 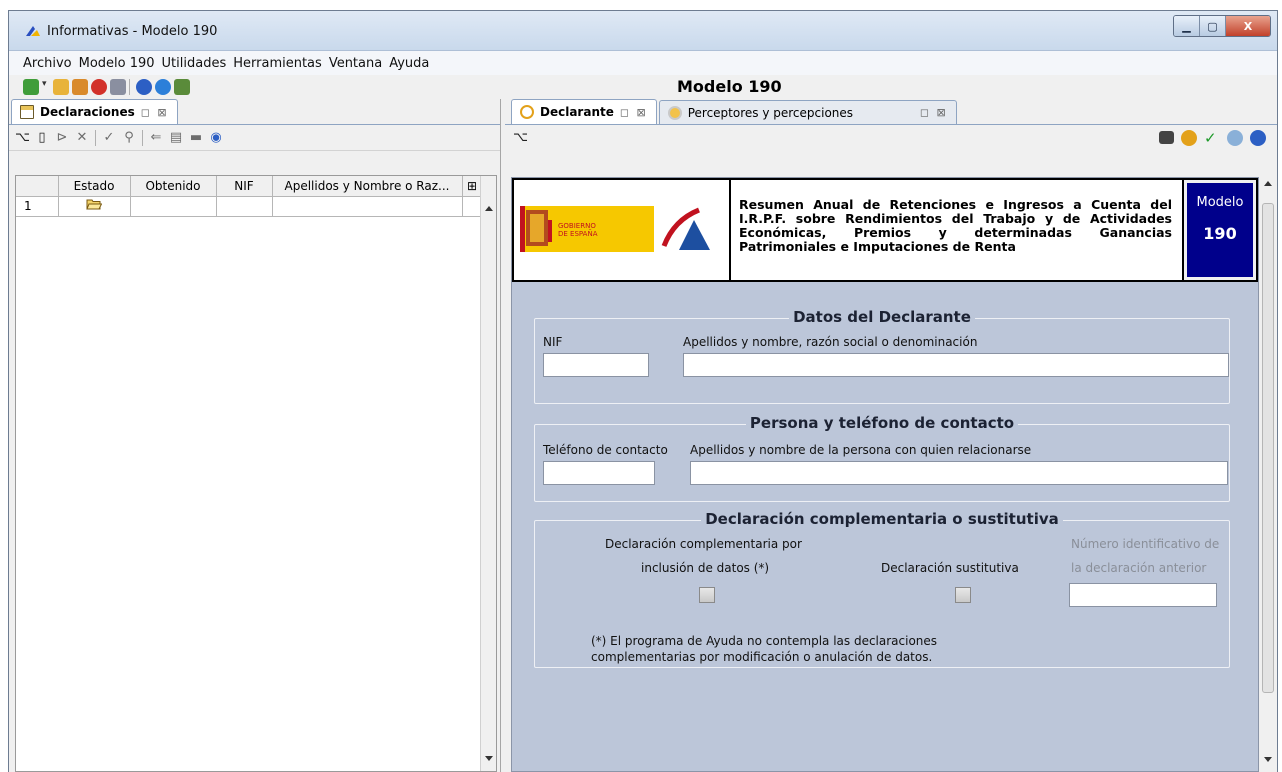 I want to click on row-obtenido-cell, so click(x=173, y=206).